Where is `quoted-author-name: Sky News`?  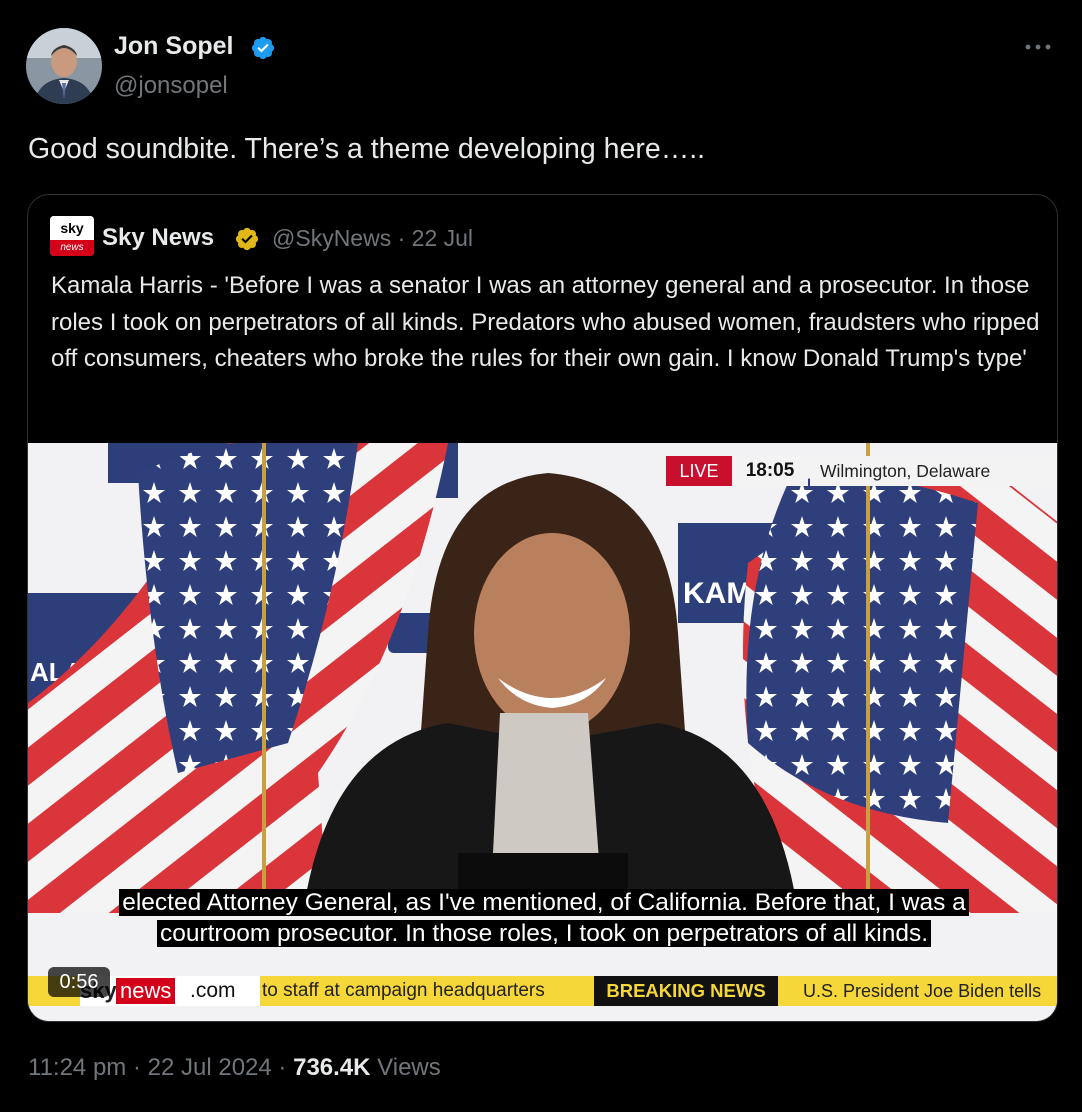 quoted-author-name: Sky News is located at coordinates (158, 238).